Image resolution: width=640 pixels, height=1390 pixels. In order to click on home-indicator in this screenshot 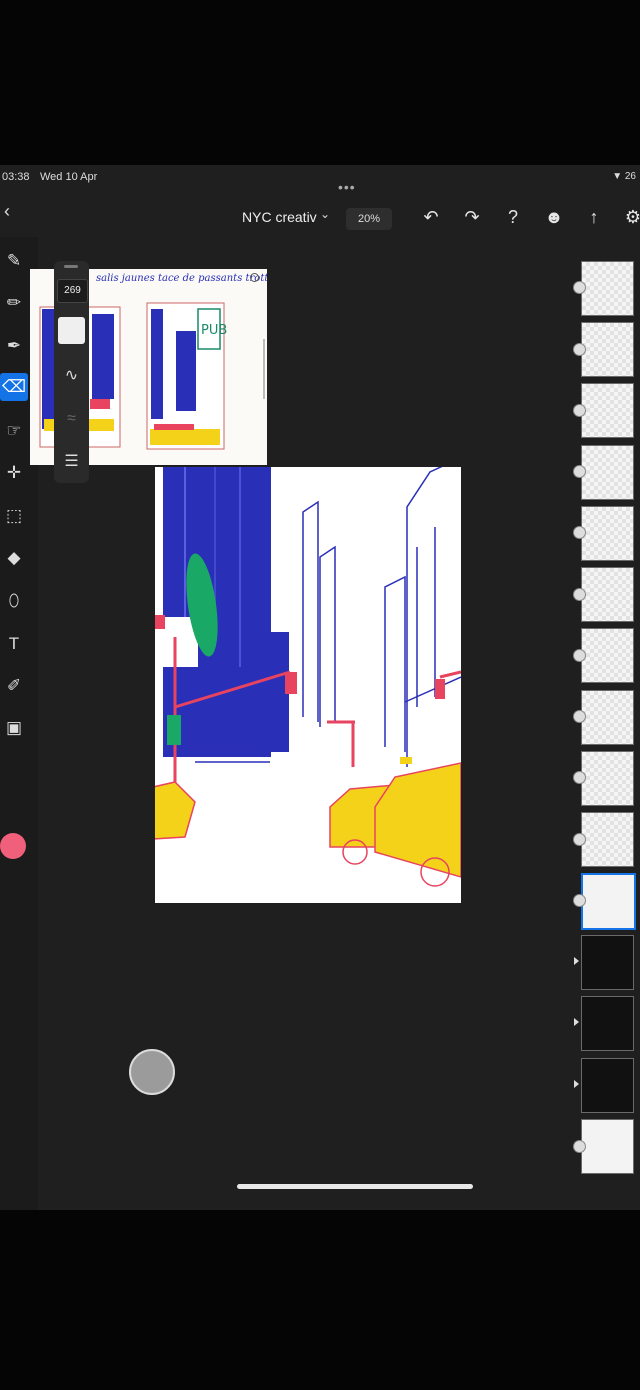, I will do `click(355, 1186)`.